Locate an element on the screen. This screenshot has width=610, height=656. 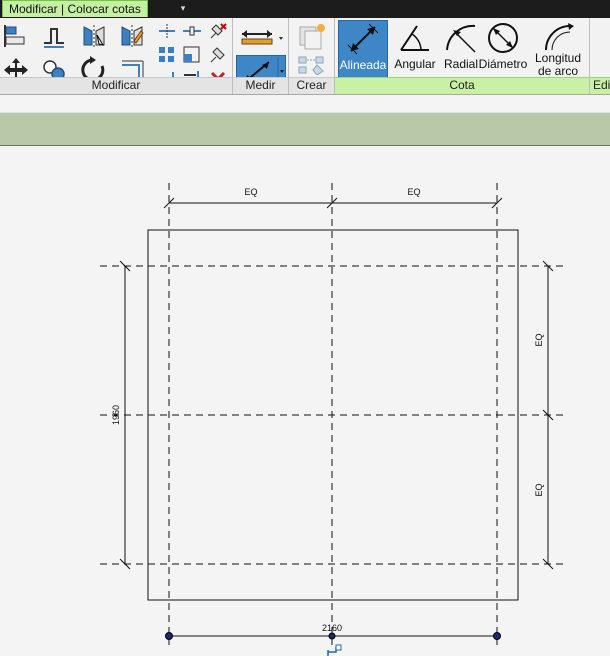
top-eq-dimension is located at coordinates (333, 203).